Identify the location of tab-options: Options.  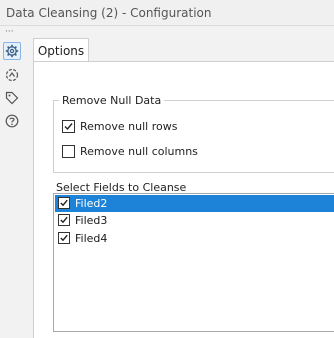
(61, 50).